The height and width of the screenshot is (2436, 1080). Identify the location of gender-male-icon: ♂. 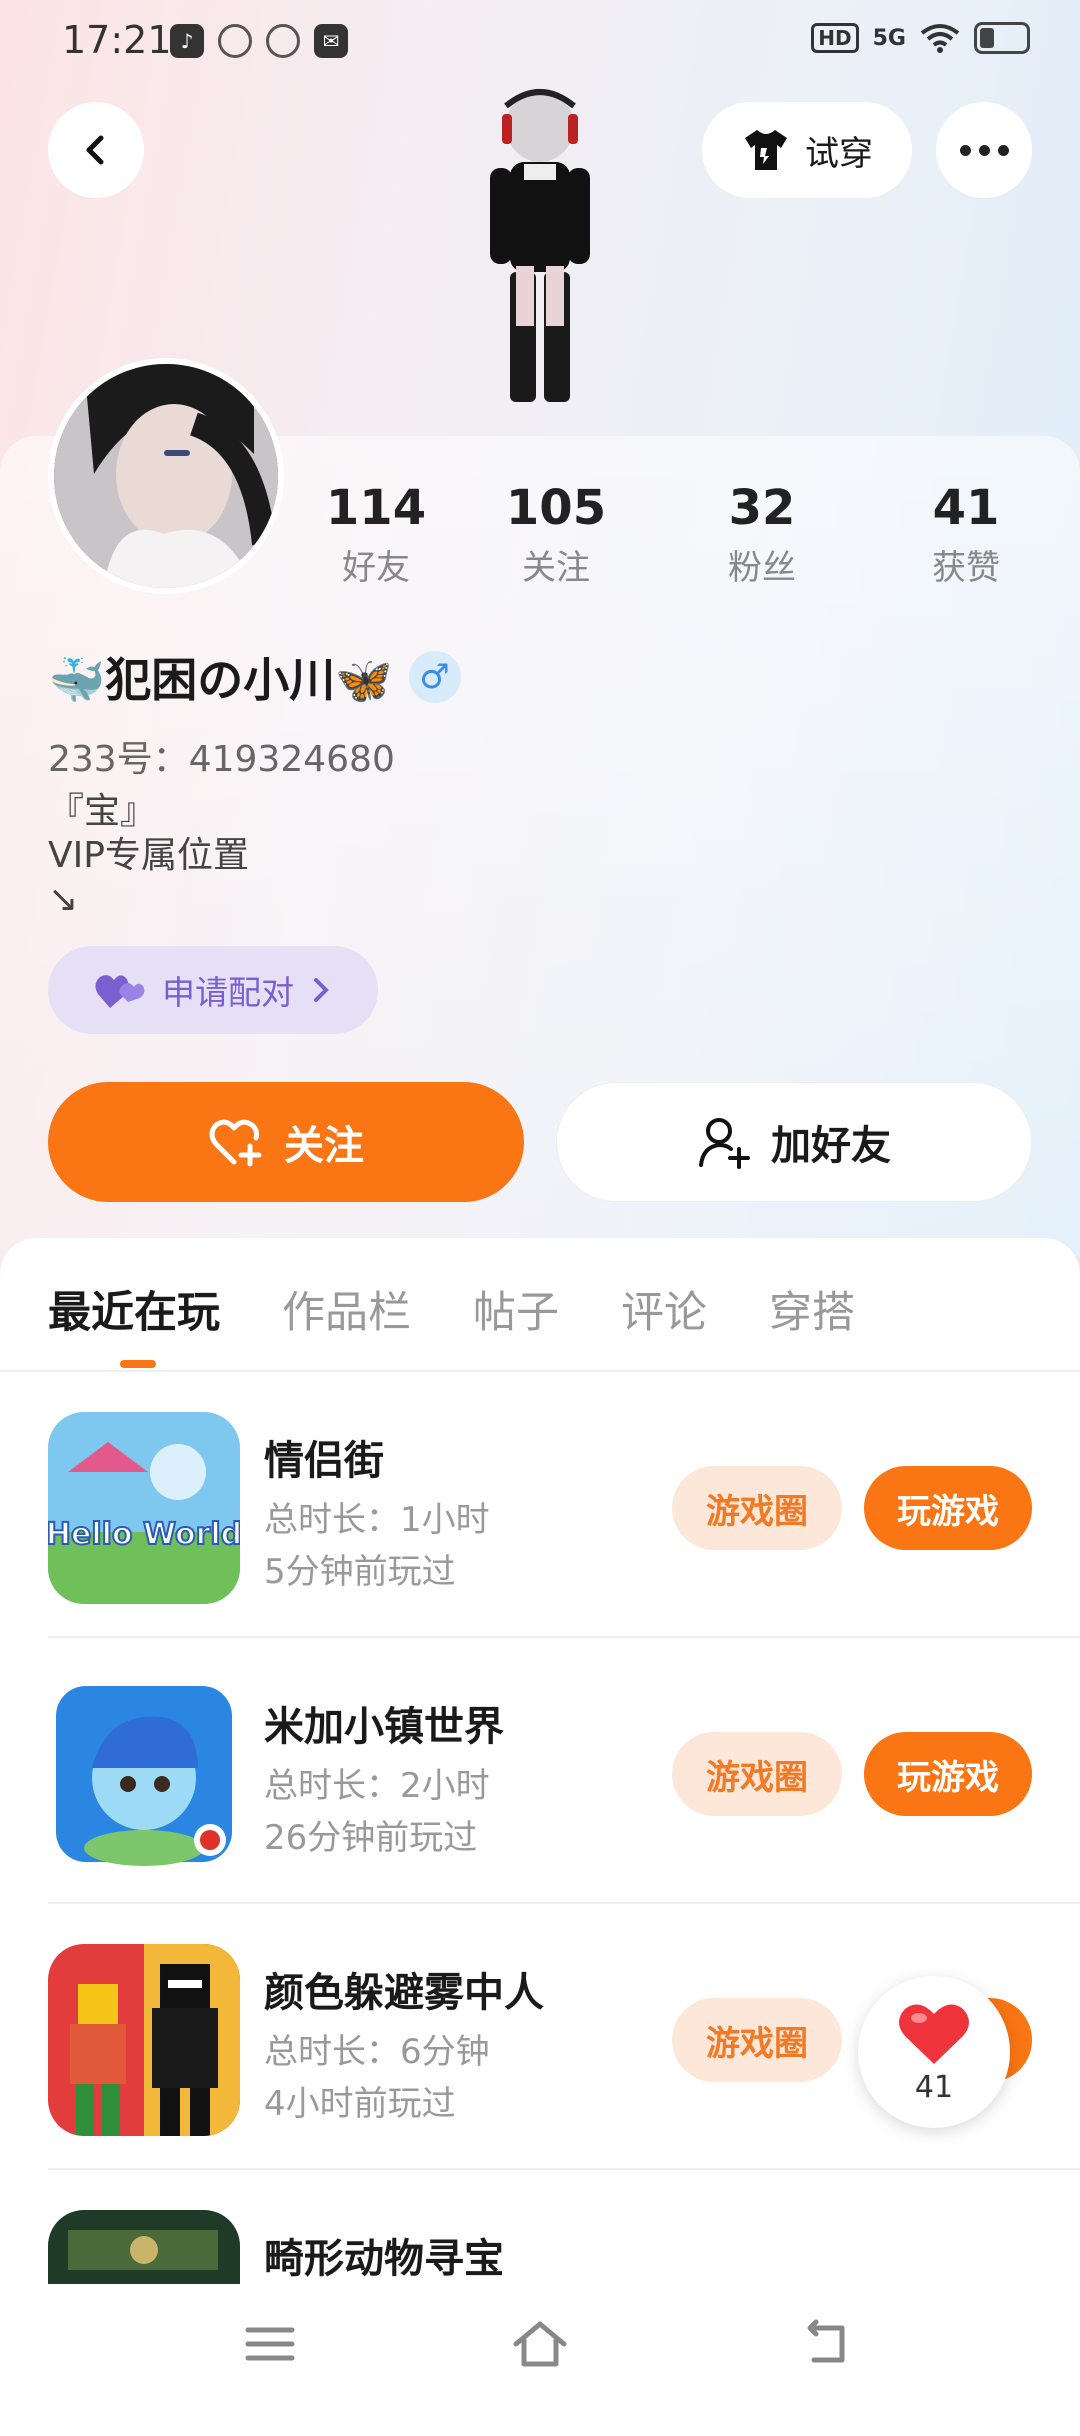
(434, 677).